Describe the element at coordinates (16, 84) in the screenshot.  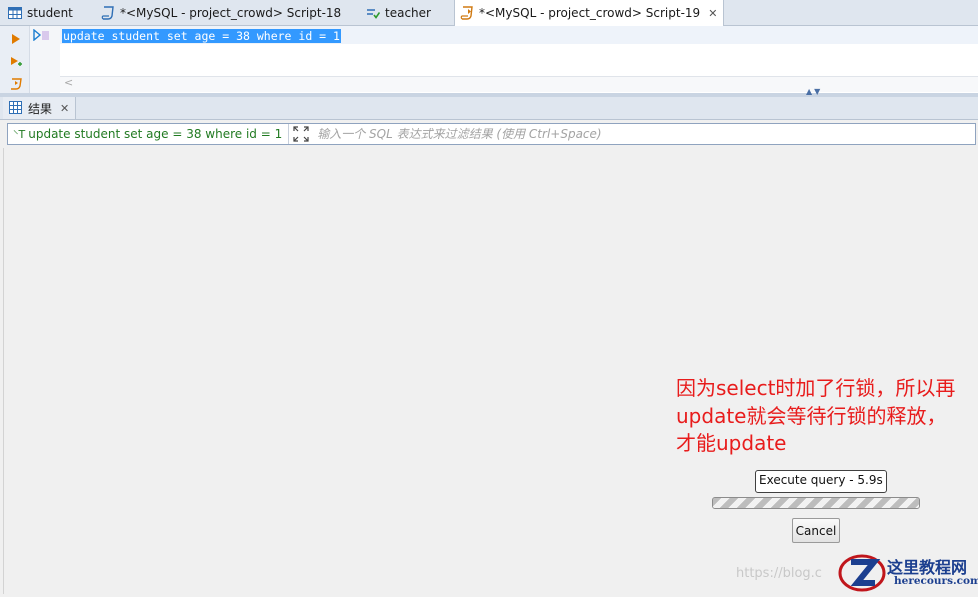
I see `execute-script-icon` at that location.